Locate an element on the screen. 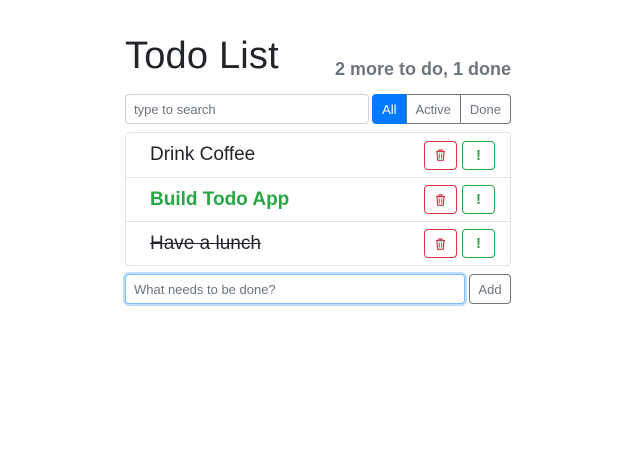 This screenshot has height=452, width=640. filter-active-button: Active is located at coordinates (433, 109).